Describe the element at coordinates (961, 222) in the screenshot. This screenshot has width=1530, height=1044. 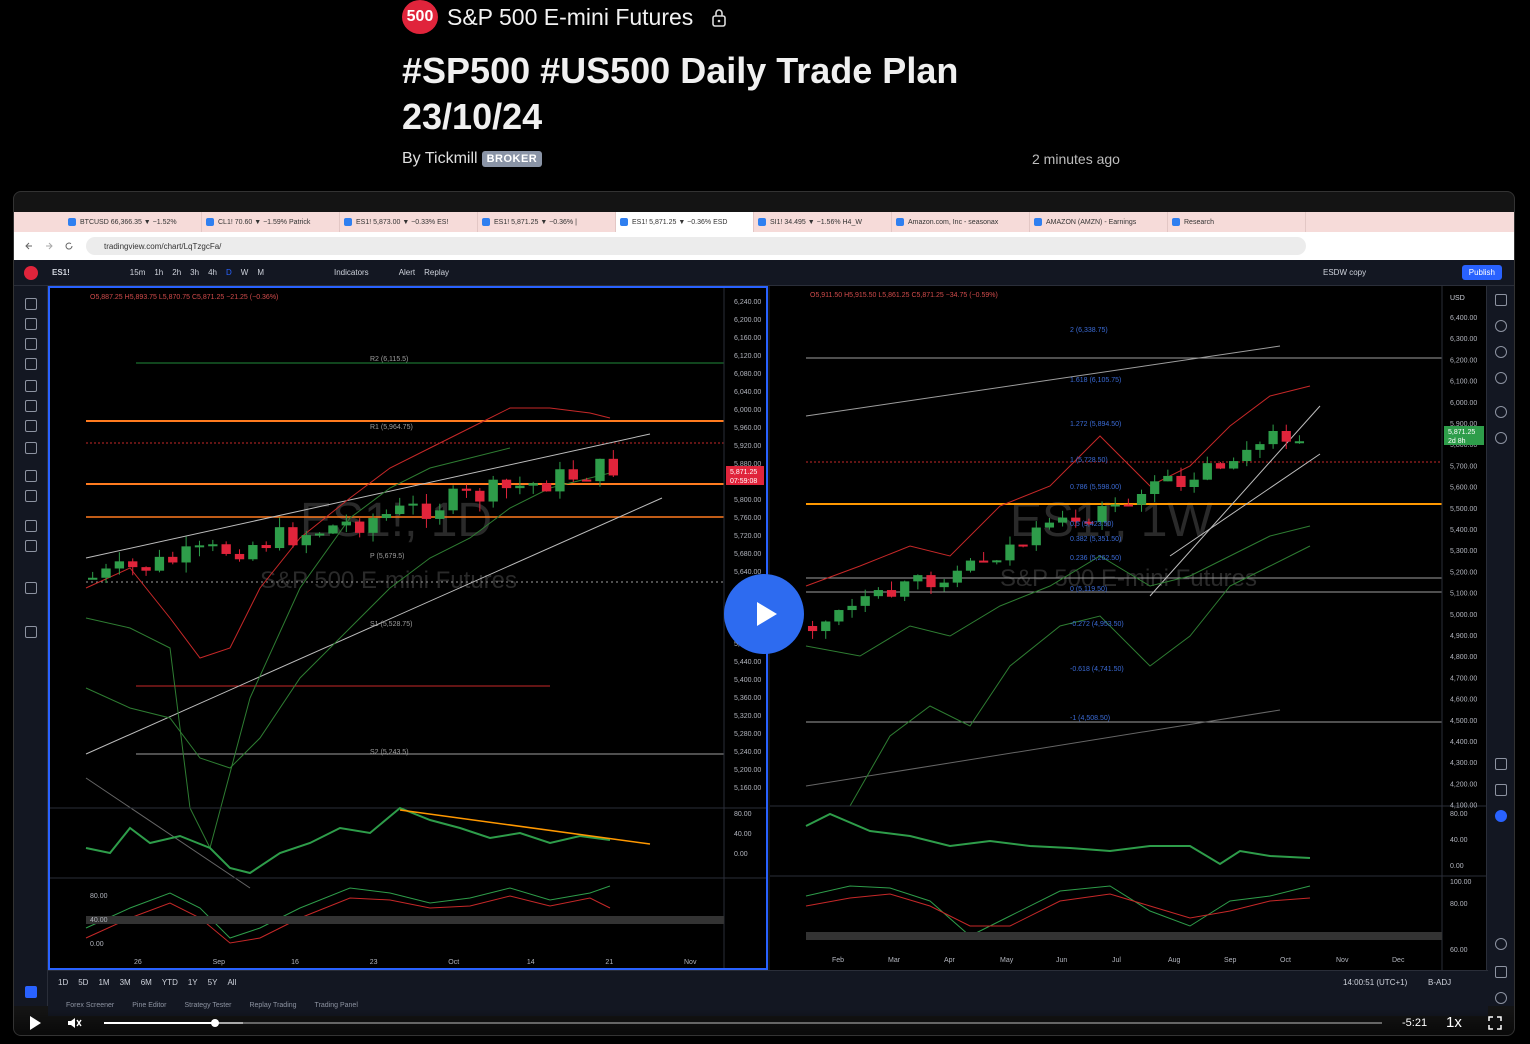
I see `browser-tab: Amazon.com, Inc - seasonax` at that location.